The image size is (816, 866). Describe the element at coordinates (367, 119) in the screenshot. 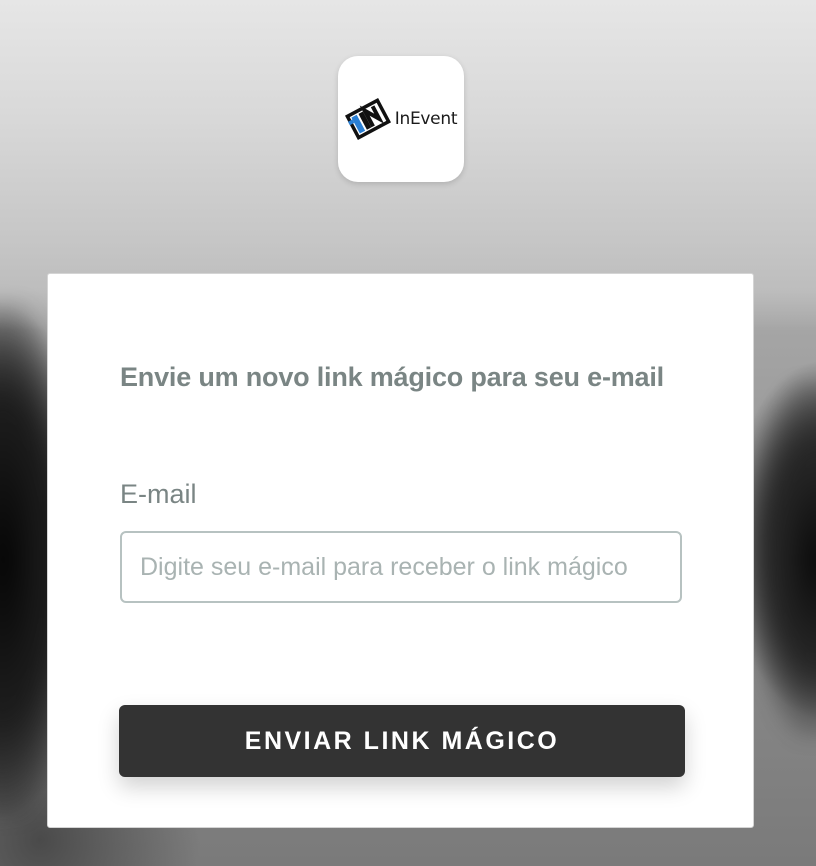

I see `inevent-logo-icon` at that location.